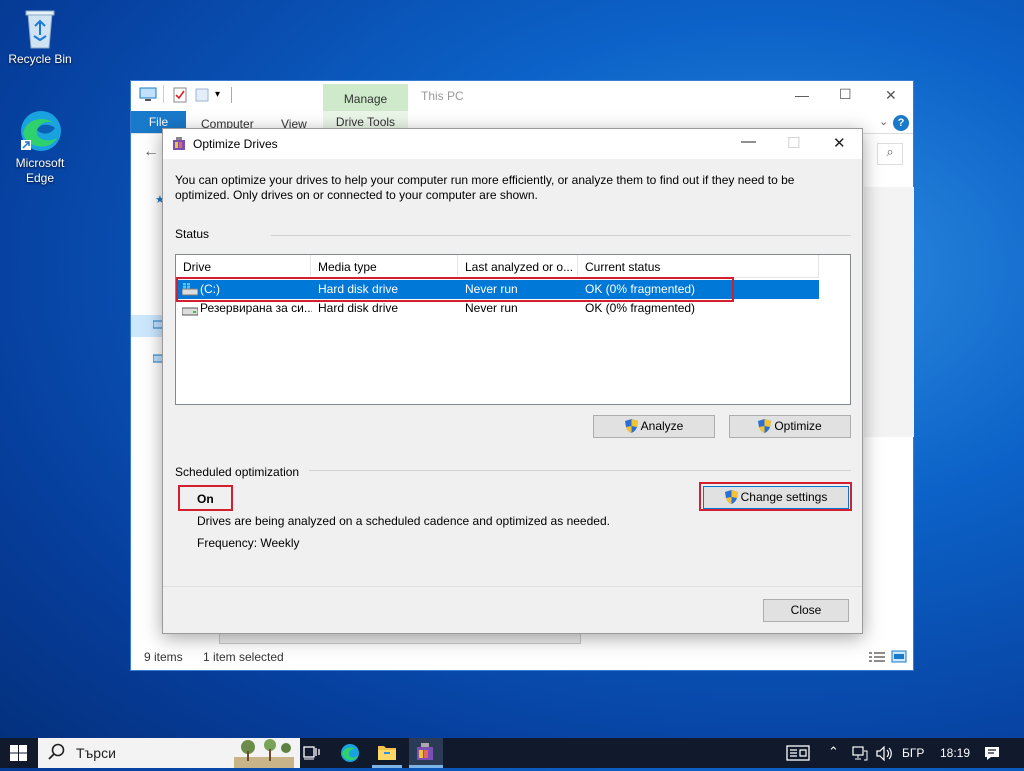 This screenshot has height=771, width=1024. I want to click on dialog-title: Optimize Drives, so click(235, 144).